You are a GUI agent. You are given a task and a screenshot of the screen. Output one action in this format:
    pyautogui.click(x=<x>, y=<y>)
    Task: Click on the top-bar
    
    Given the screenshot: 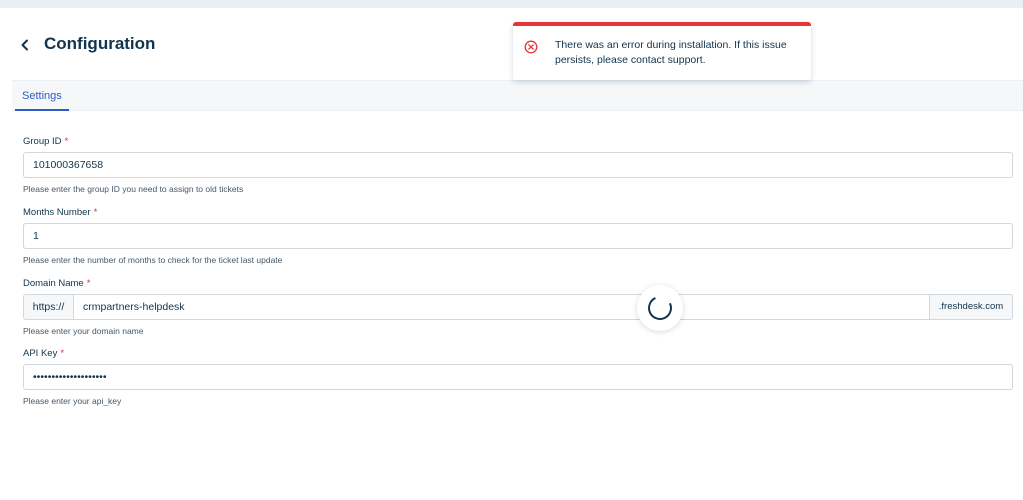 What is the action you would take?
    pyautogui.click(x=511, y=4)
    